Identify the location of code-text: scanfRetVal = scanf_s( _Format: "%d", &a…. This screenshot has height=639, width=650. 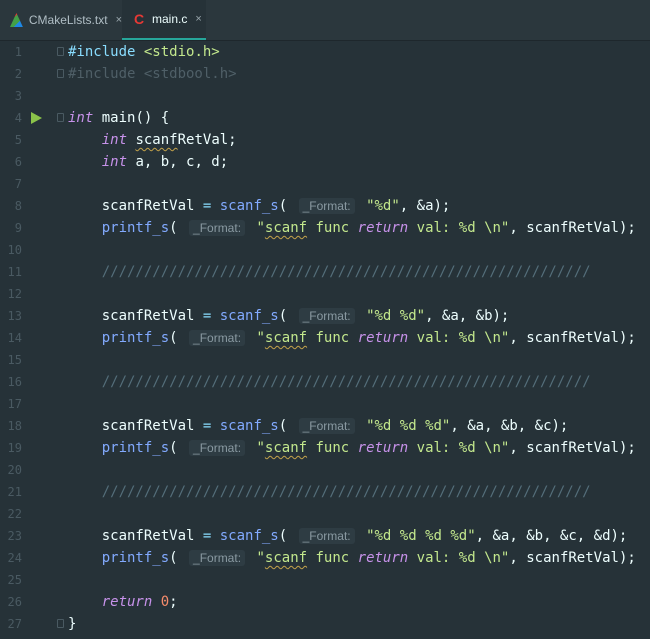
(259, 206).